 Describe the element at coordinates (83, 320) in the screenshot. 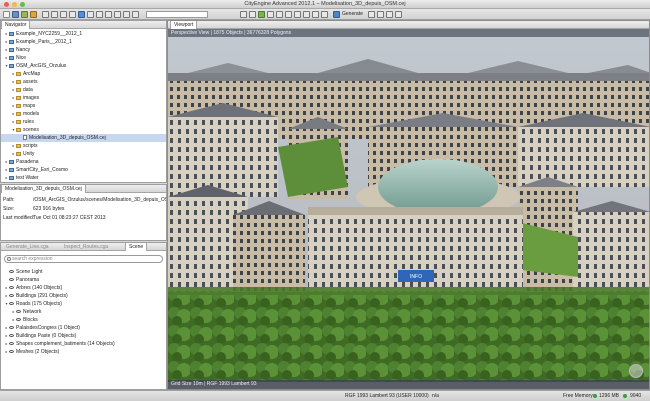

I see `tree-item: ▸ Blocks` at that location.